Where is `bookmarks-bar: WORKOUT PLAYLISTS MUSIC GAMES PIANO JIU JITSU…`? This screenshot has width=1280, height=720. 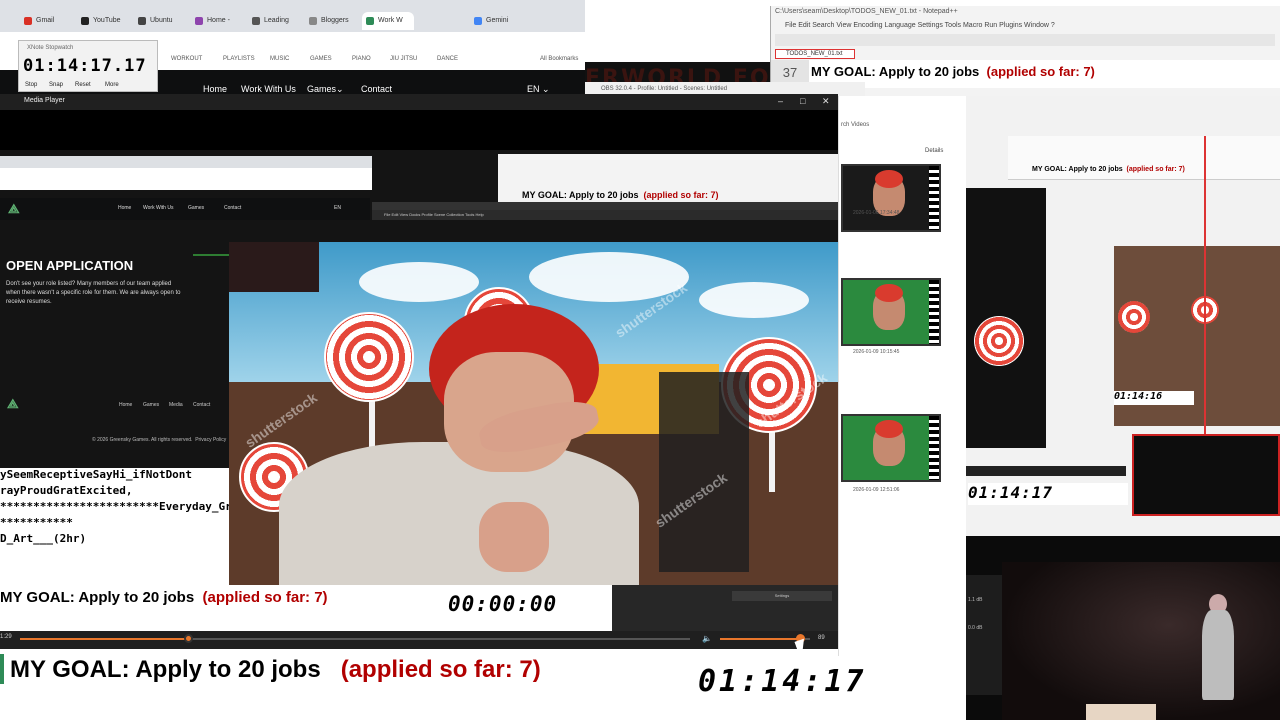
bookmarks-bar: WORKOUT PLAYLISTS MUSIC GAMES PIANO JIU JITSU… is located at coordinates (370, 60).